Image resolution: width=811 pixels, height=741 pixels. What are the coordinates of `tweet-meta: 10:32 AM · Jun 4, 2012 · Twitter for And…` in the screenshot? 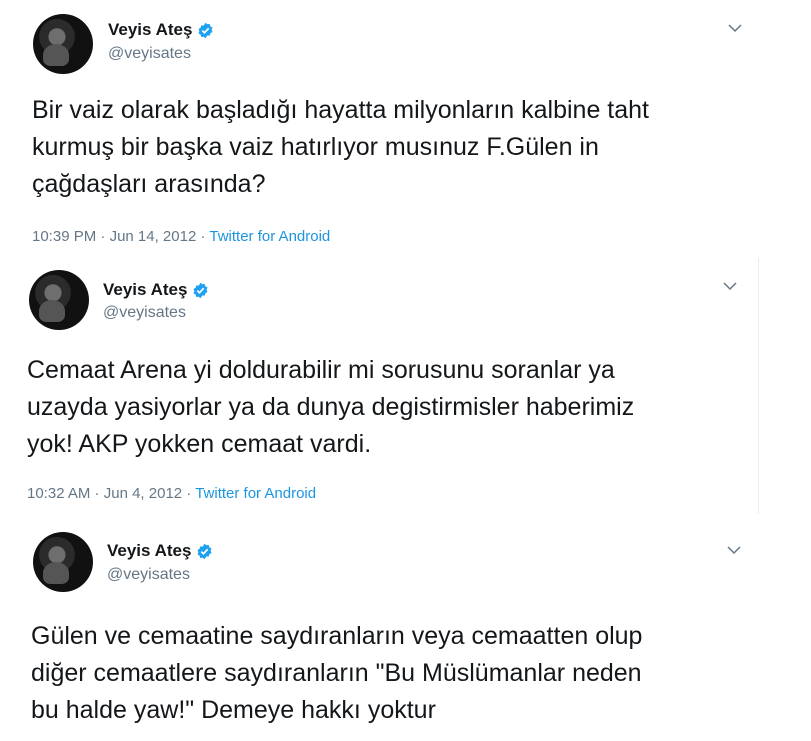 It's located at (171, 493).